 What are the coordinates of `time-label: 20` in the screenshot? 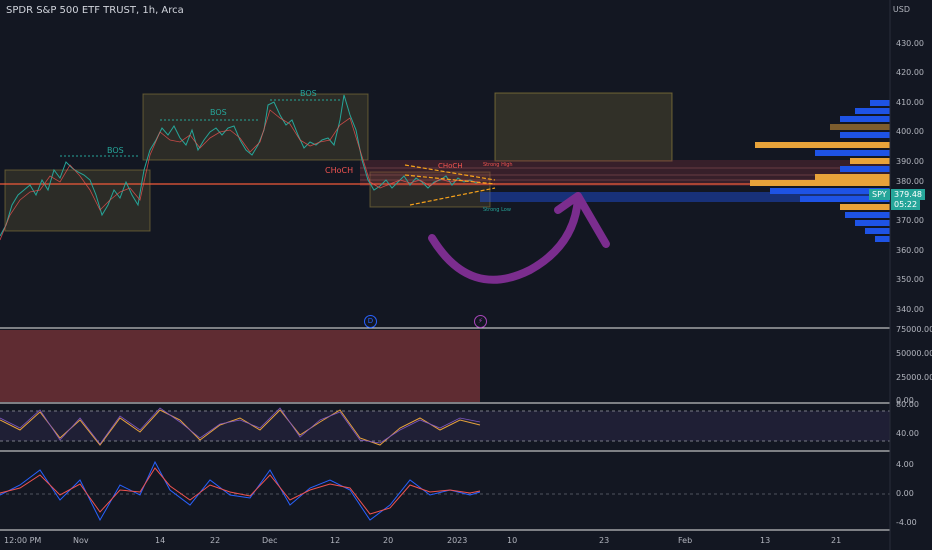 It's located at (388, 540).